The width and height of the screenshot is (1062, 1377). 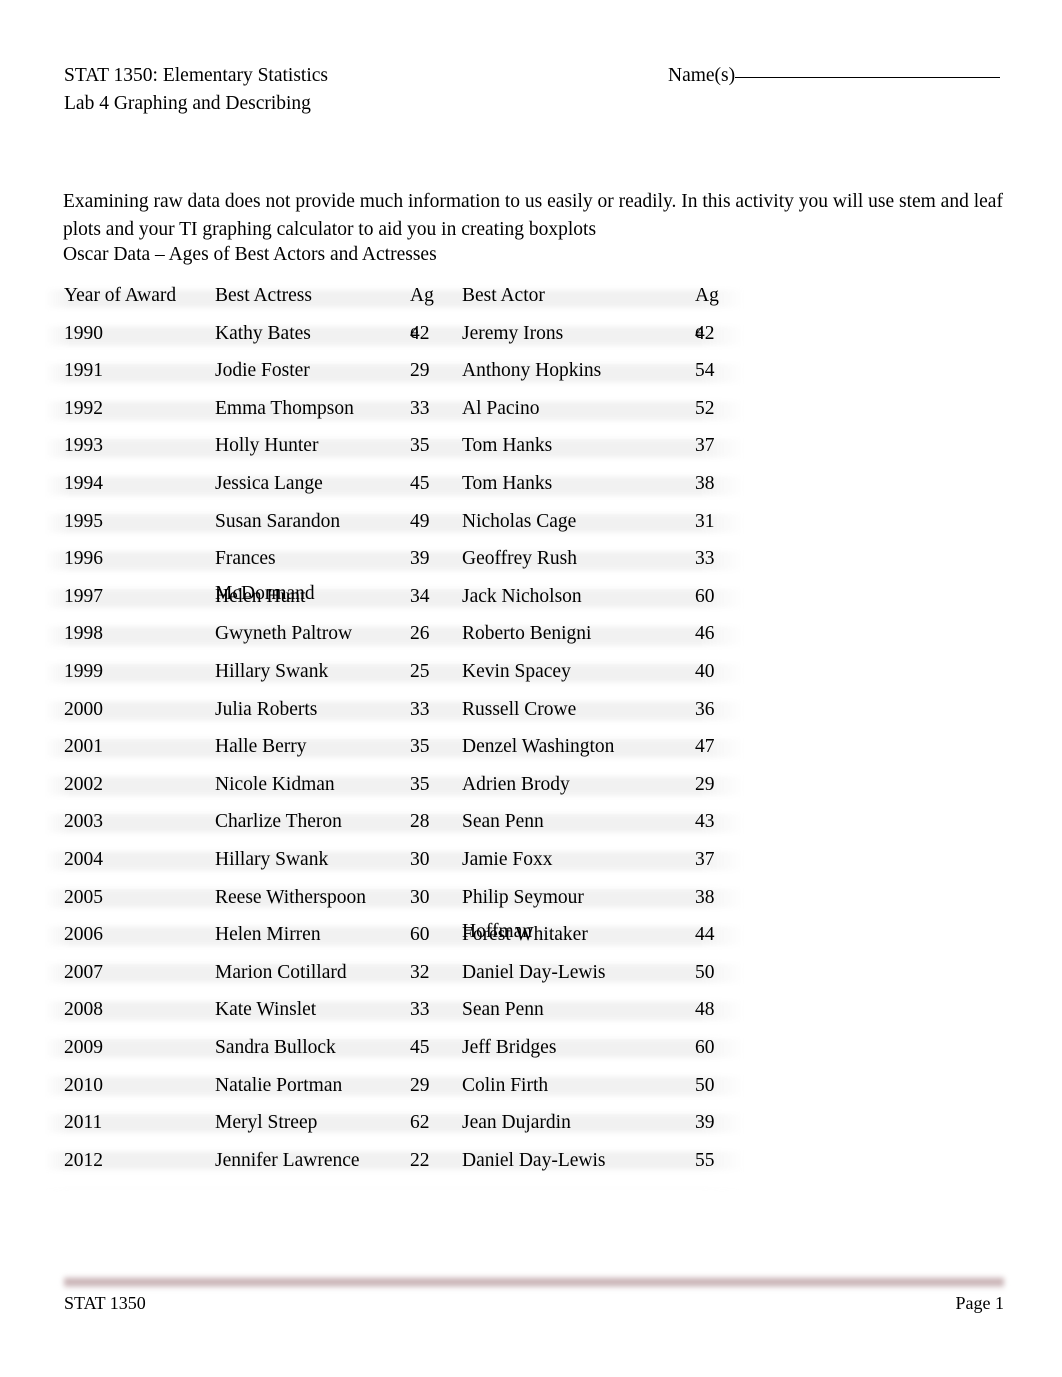 I want to click on cell-best-actor: Jamie Foxx, so click(x=507, y=859).